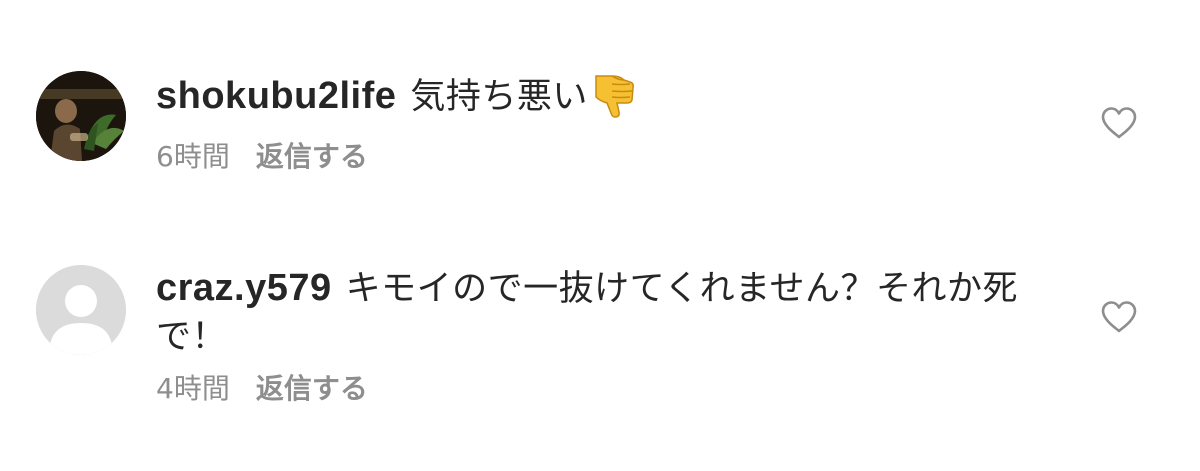  Describe the element at coordinates (193, 388) in the screenshot. I see `comment-timestamp: 4時間` at that location.